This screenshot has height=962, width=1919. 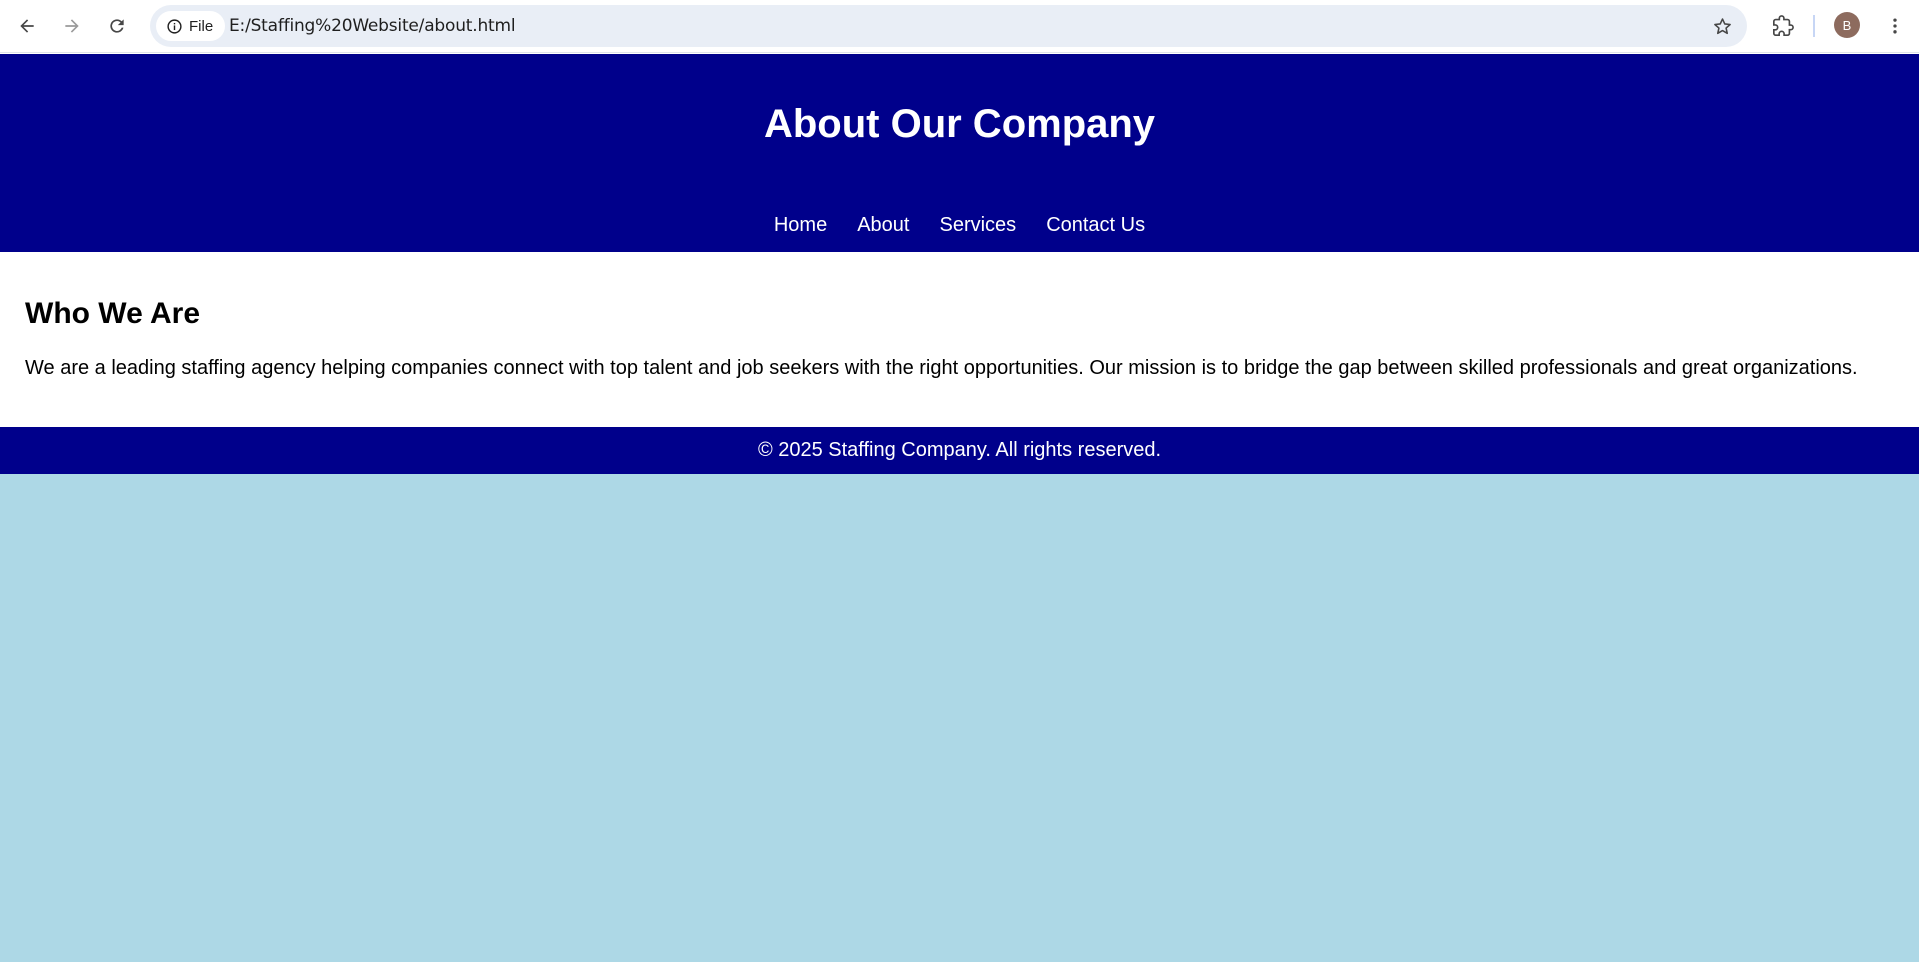 What do you see at coordinates (800, 225) in the screenshot?
I see `nav-link-home: Home` at bounding box center [800, 225].